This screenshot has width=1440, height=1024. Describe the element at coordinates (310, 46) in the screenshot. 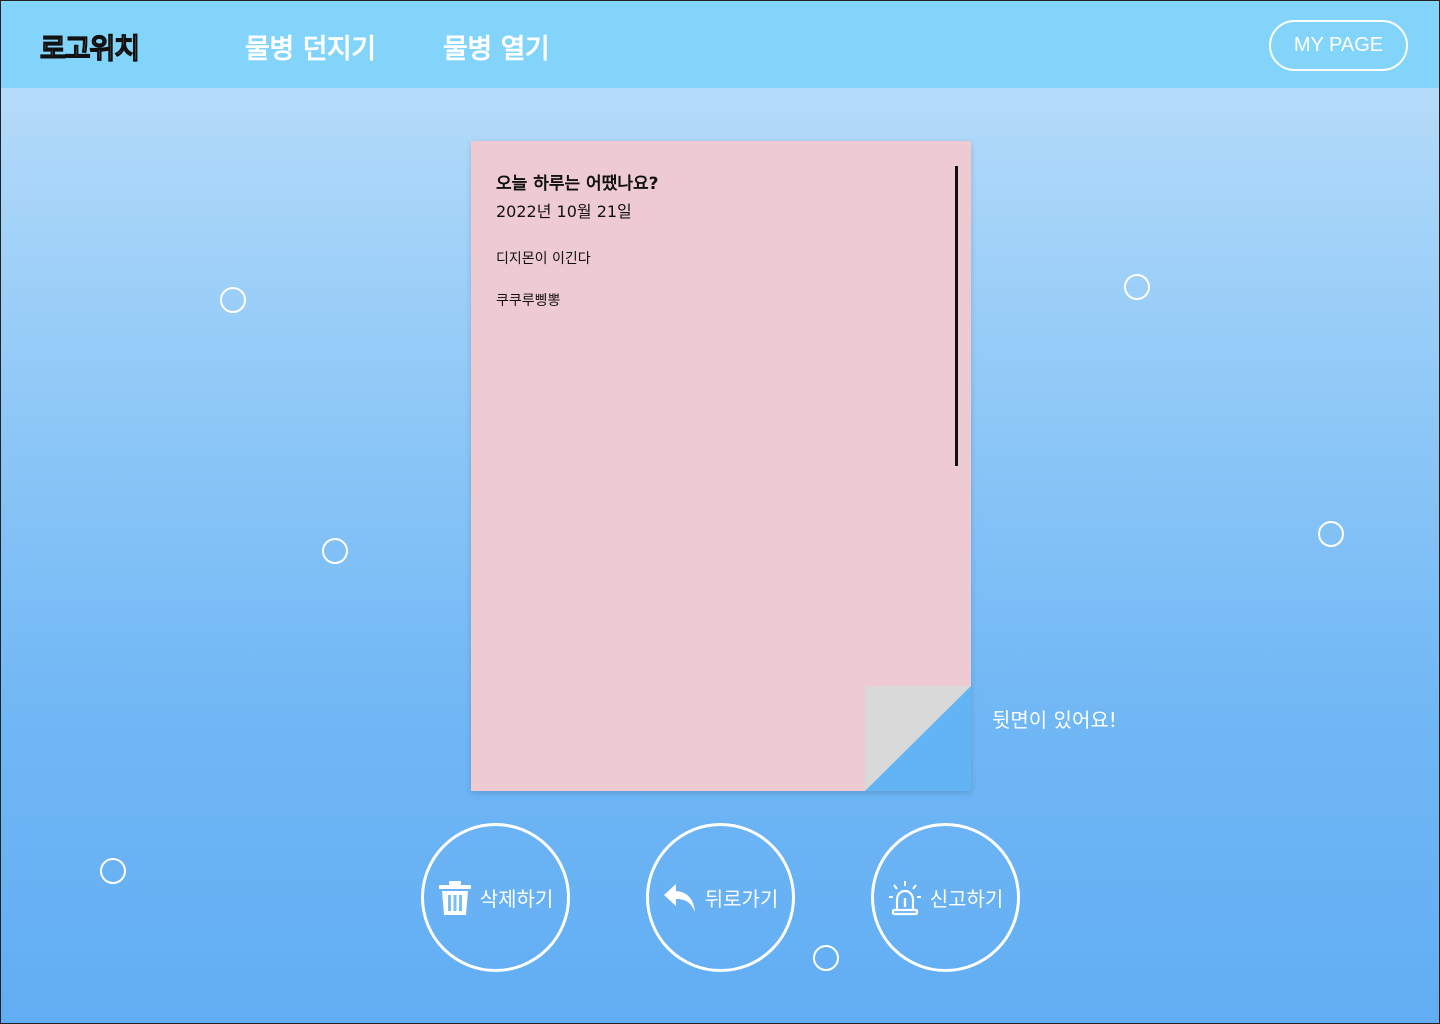

I see `nav-throw-bottle: 물병 던지기` at that location.